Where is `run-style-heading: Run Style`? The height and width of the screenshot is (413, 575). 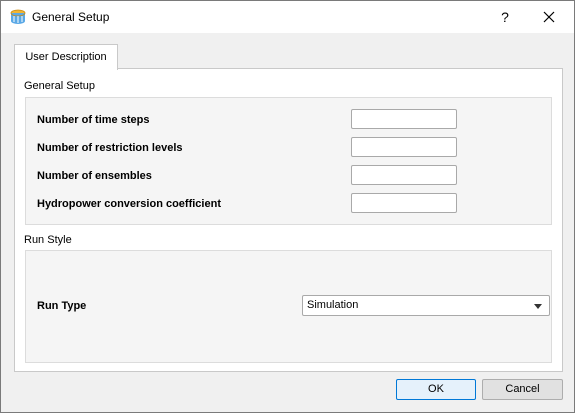
run-style-heading: Run Style is located at coordinates (48, 240).